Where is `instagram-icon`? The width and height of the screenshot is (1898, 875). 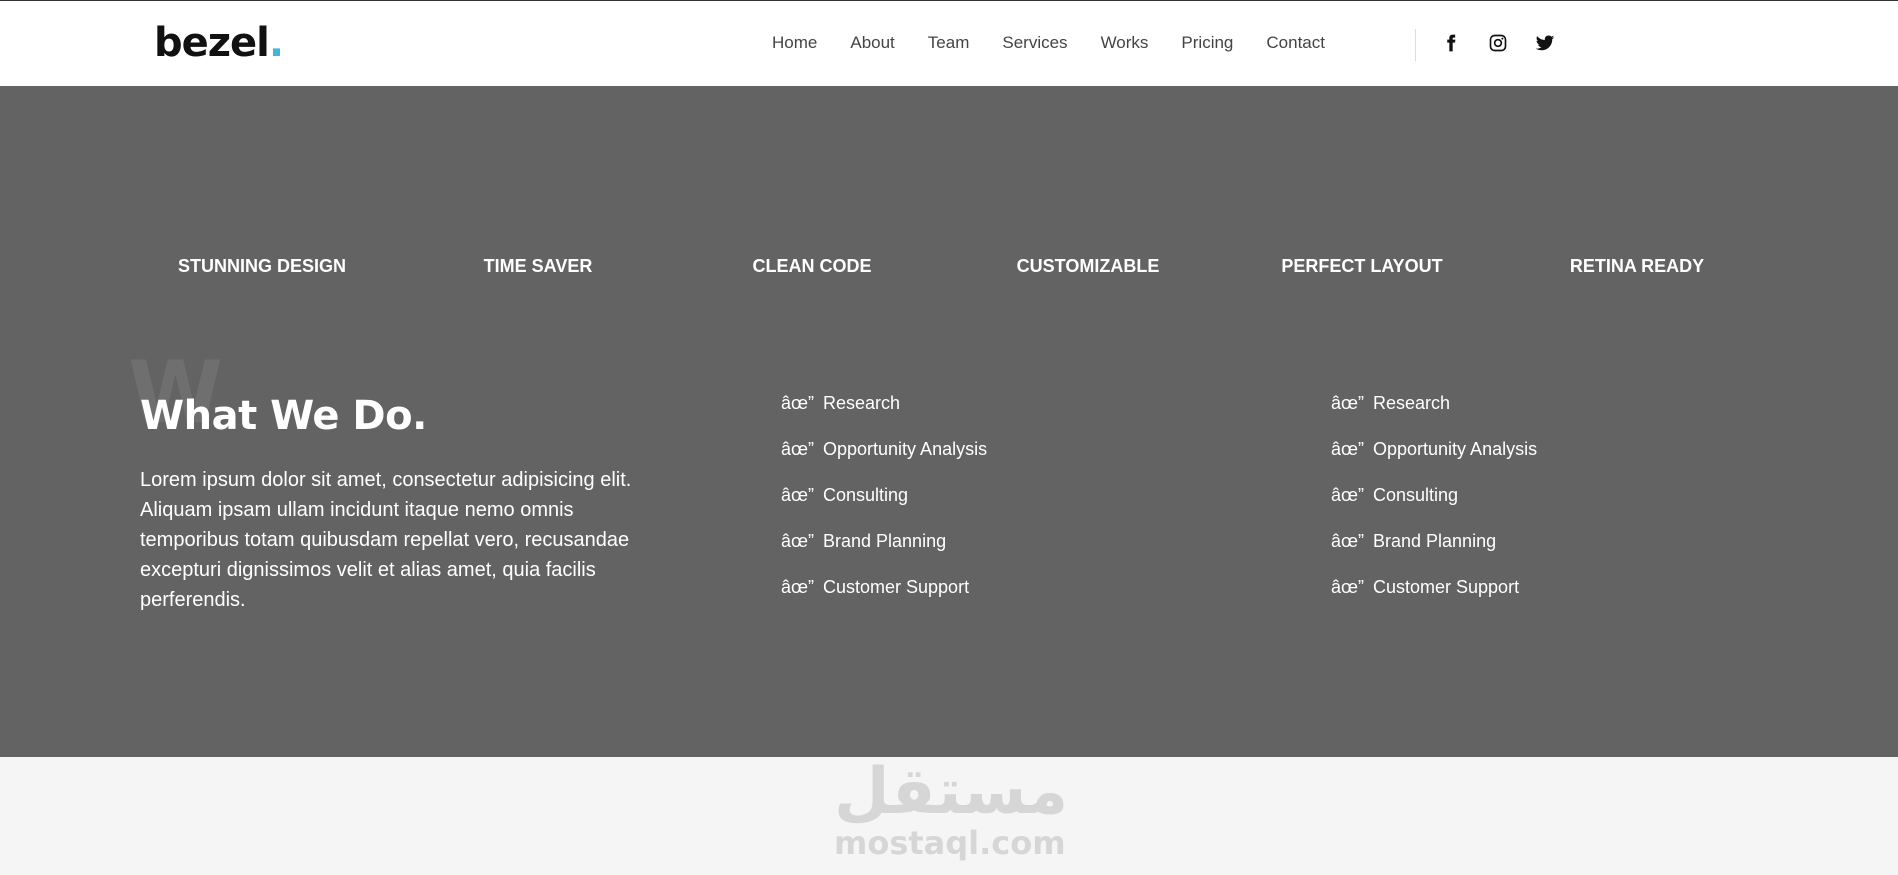 instagram-icon is located at coordinates (1498, 43).